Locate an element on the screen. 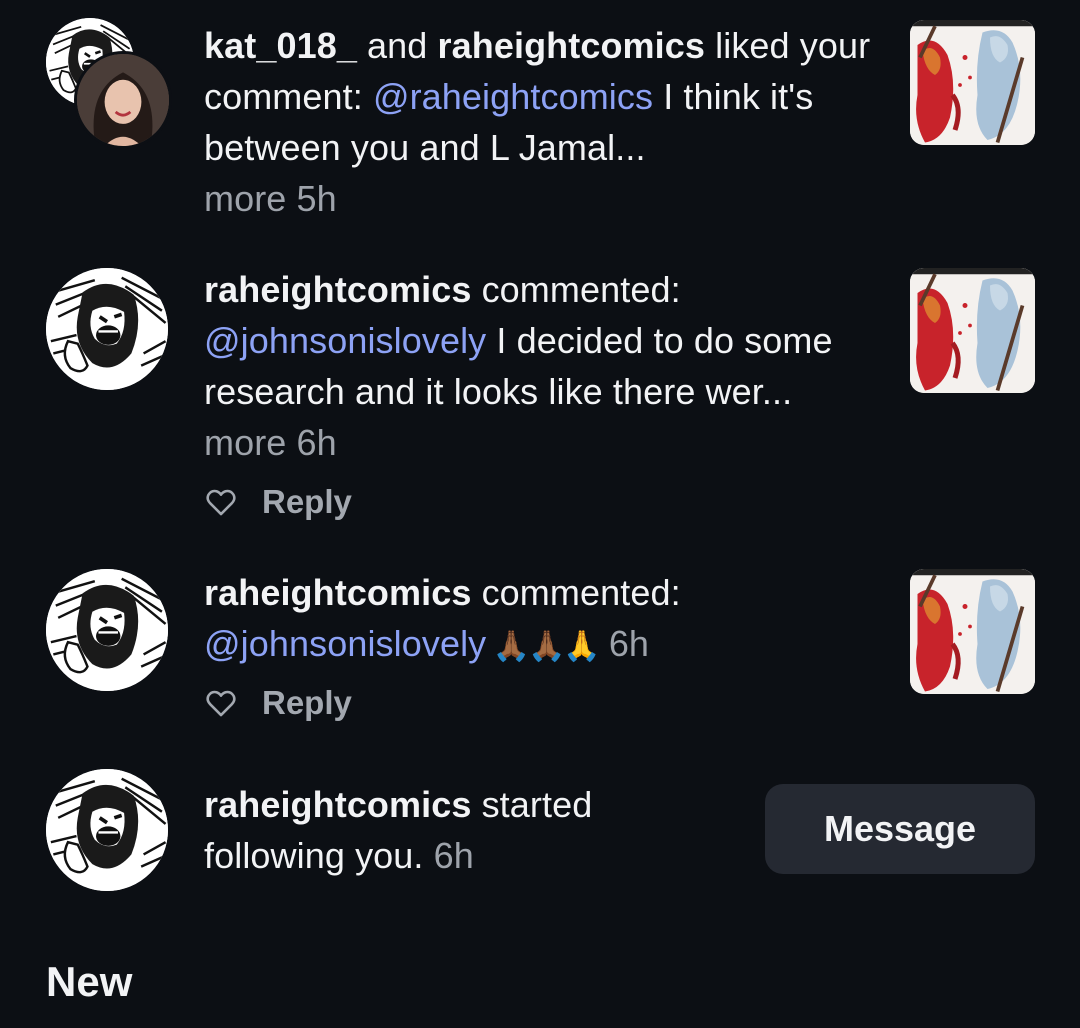  joiner-text: and is located at coordinates (397, 45).